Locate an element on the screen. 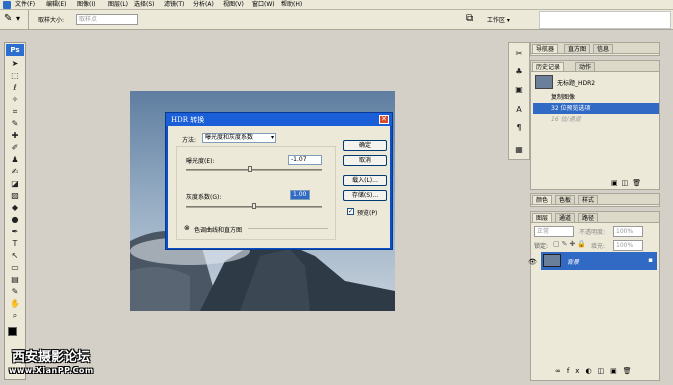  bridge-well is located at coordinates (605, 20).